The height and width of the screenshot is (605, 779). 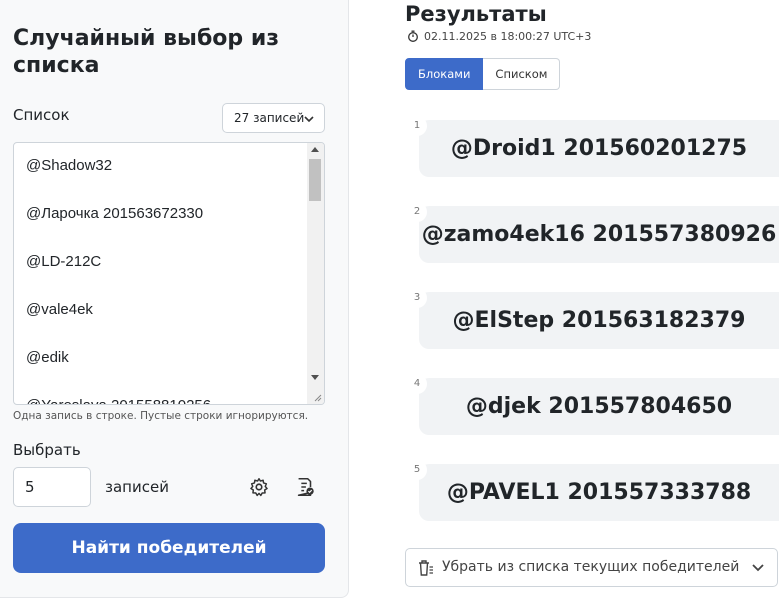 What do you see at coordinates (47, 450) in the screenshot?
I see `pick-label: Выбрать` at bounding box center [47, 450].